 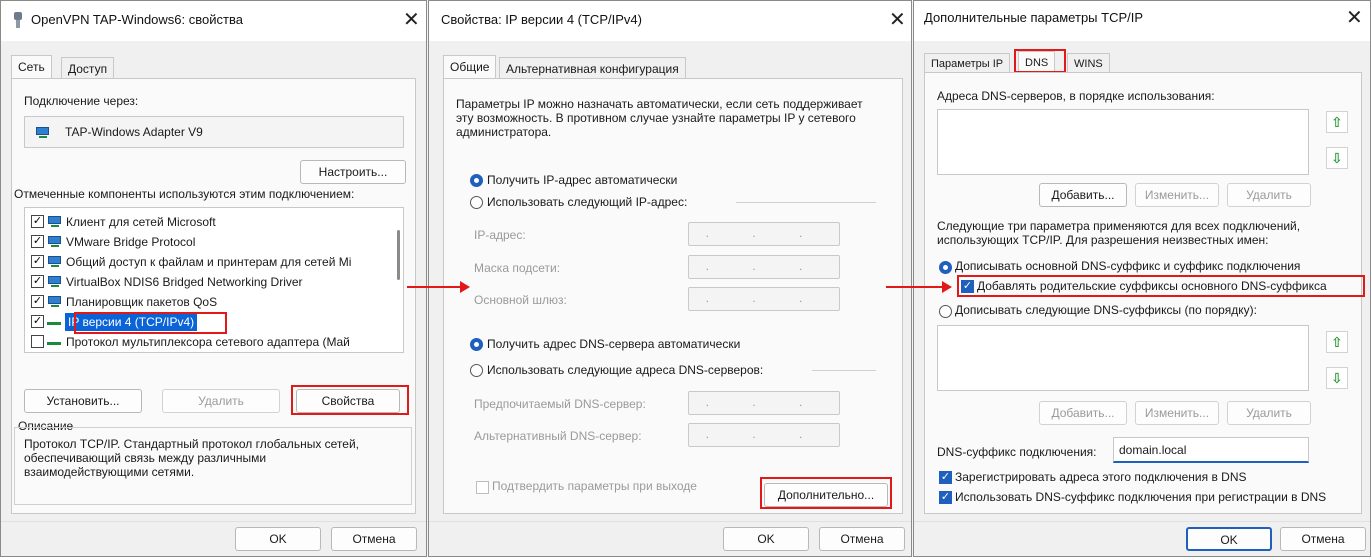 What do you see at coordinates (1017, 452) in the screenshot?
I see `conn-suffix-label: DNS-суффикс подключения:` at bounding box center [1017, 452].